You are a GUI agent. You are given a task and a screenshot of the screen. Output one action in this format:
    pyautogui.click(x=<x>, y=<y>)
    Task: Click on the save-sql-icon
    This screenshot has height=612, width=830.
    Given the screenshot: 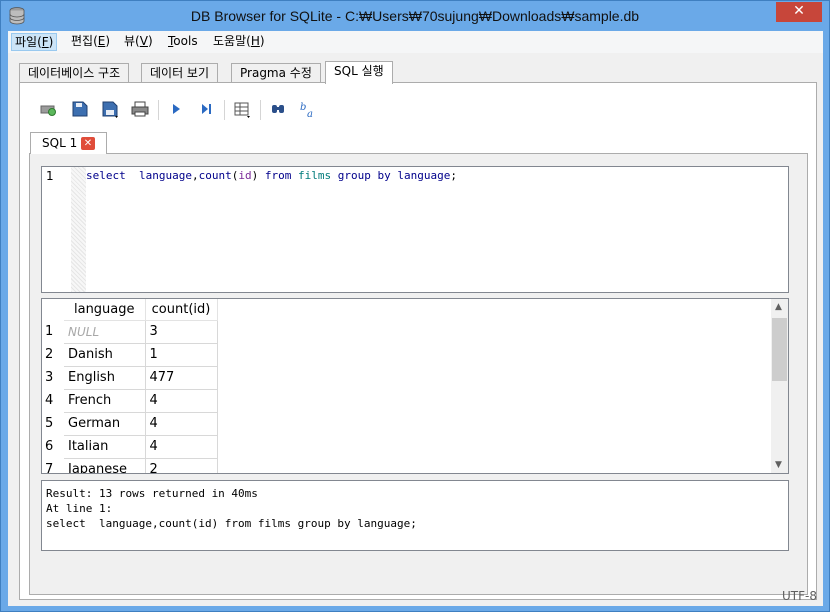 What is the action you would take?
    pyautogui.click(x=110, y=109)
    